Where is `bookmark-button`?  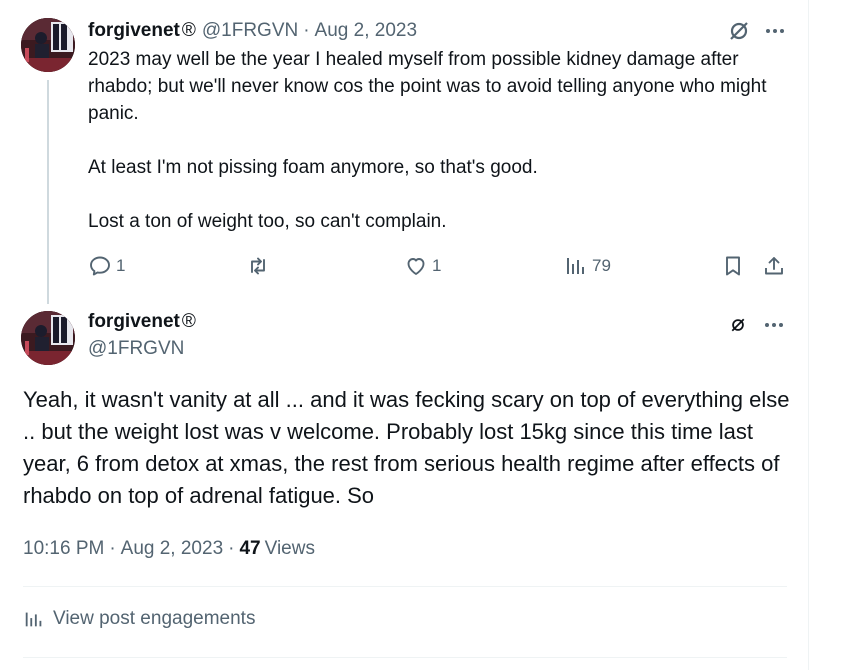
bookmark-button is located at coordinates (733, 266).